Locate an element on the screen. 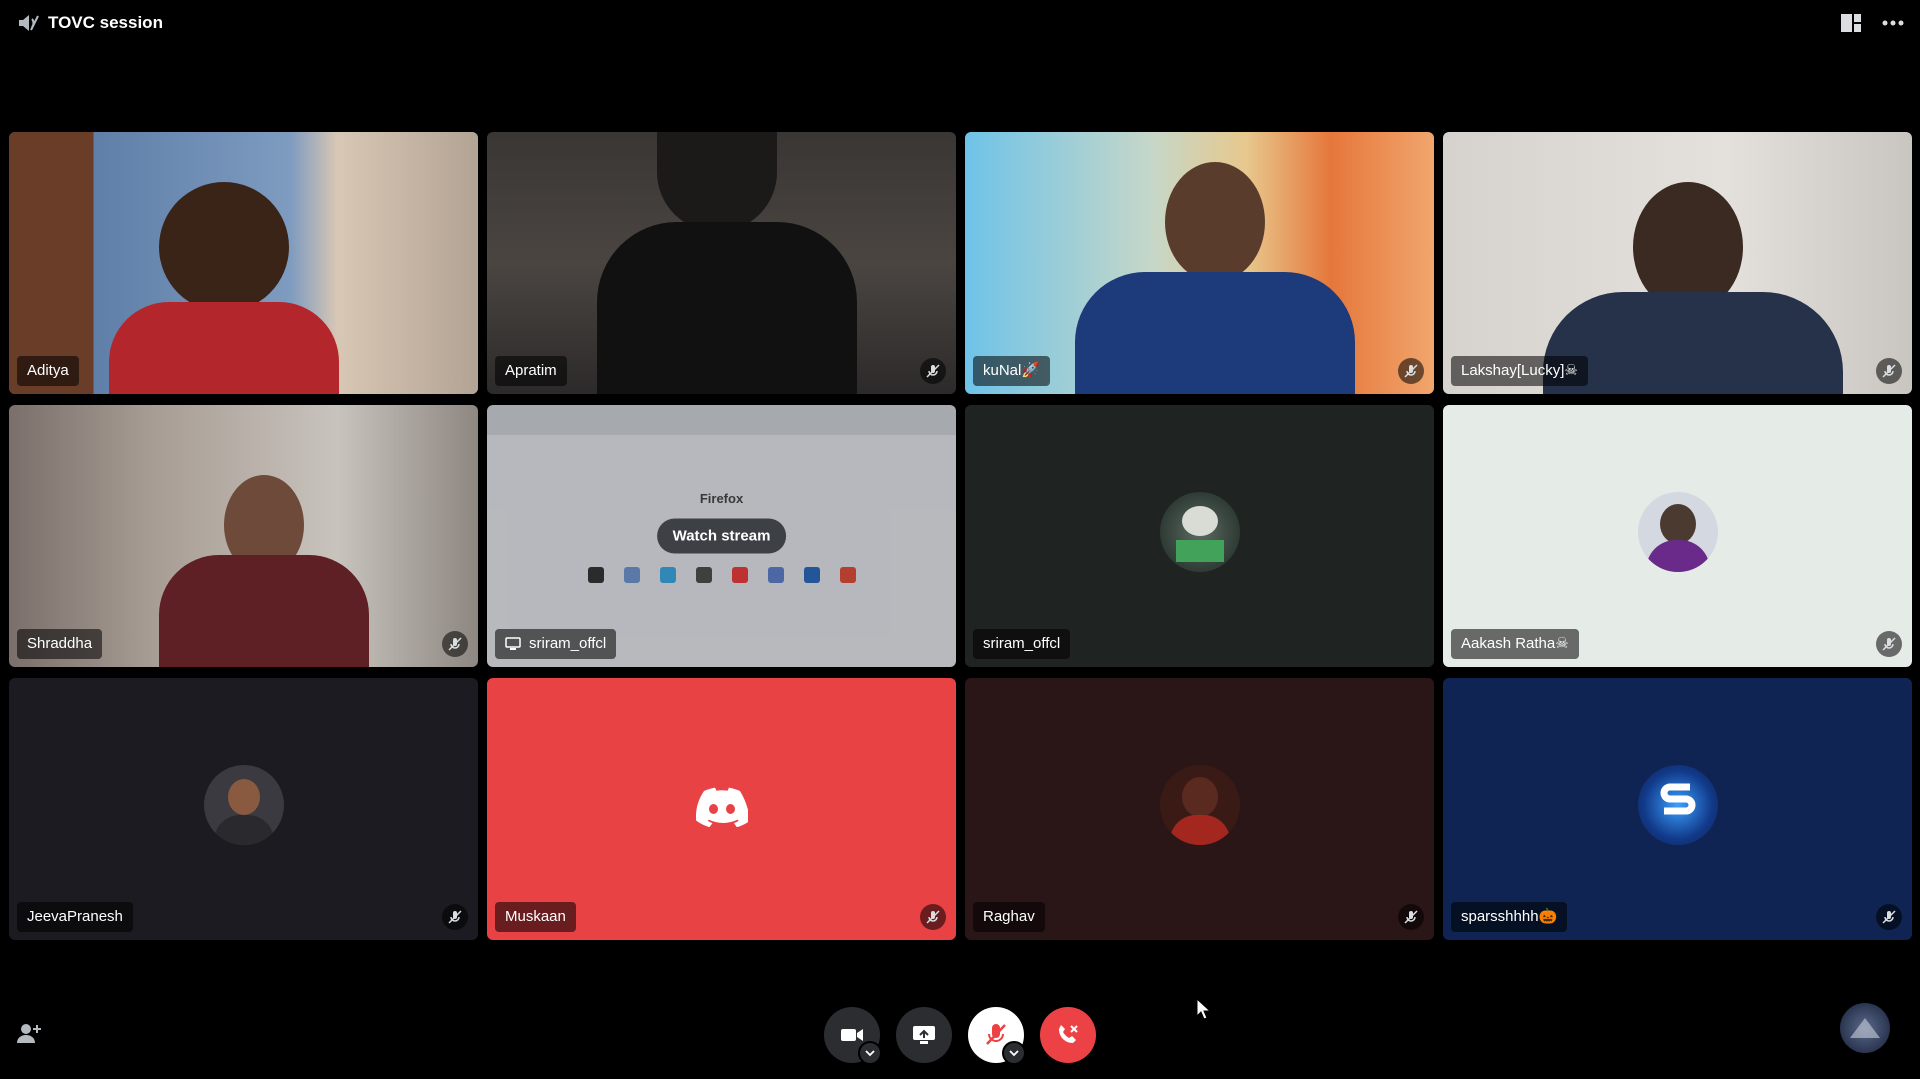 This screenshot has width=1920, height=1079. participant-name-text: sriram_offcl is located at coordinates (568, 643).